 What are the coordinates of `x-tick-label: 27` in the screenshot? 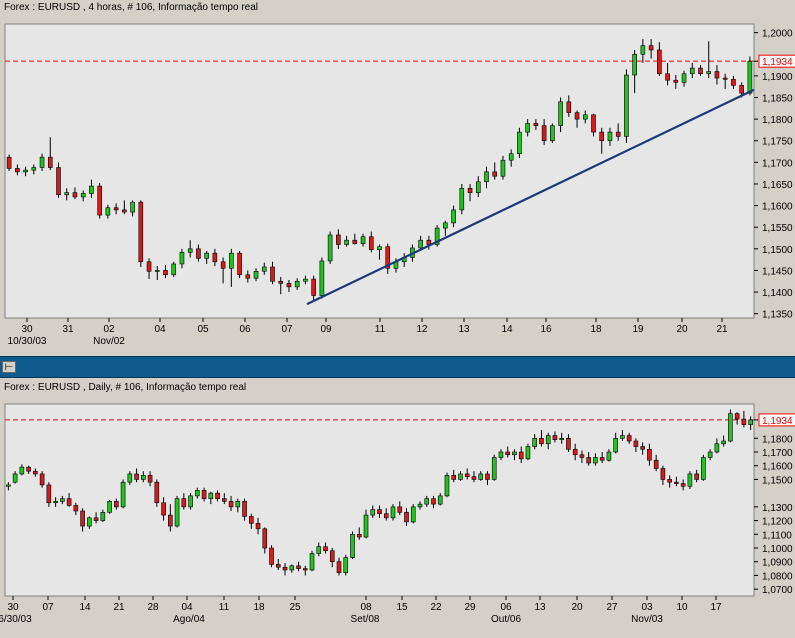 It's located at (612, 607).